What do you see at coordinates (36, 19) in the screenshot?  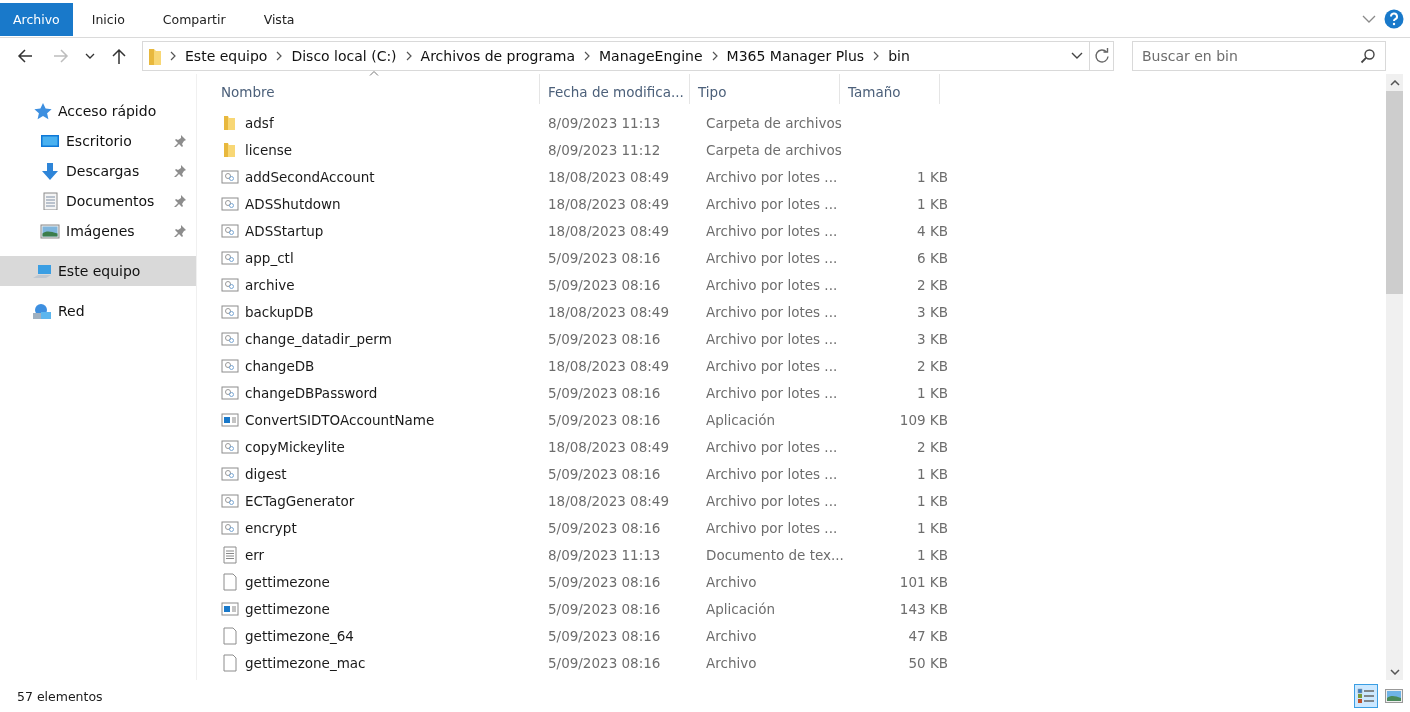 I see `ribbon-tab: Archivo` at bounding box center [36, 19].